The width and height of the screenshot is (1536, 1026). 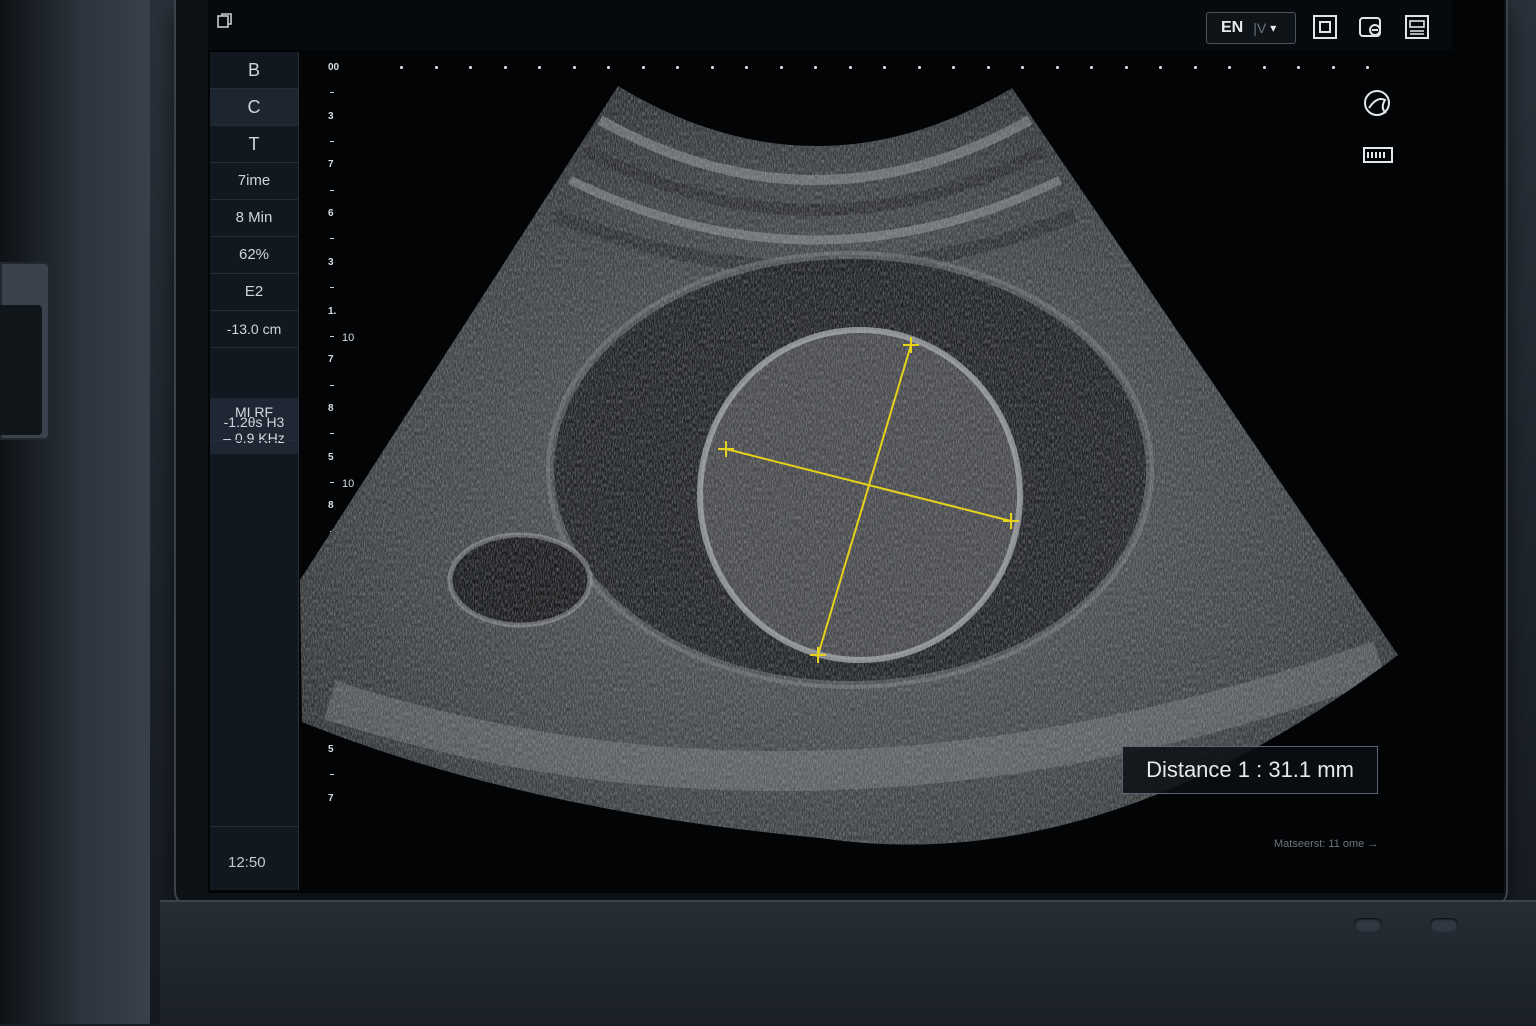 What do you see at coordinates (1377, 103) in the screenshot?
I see `probe-icon` at bounding box center [1377, 103].